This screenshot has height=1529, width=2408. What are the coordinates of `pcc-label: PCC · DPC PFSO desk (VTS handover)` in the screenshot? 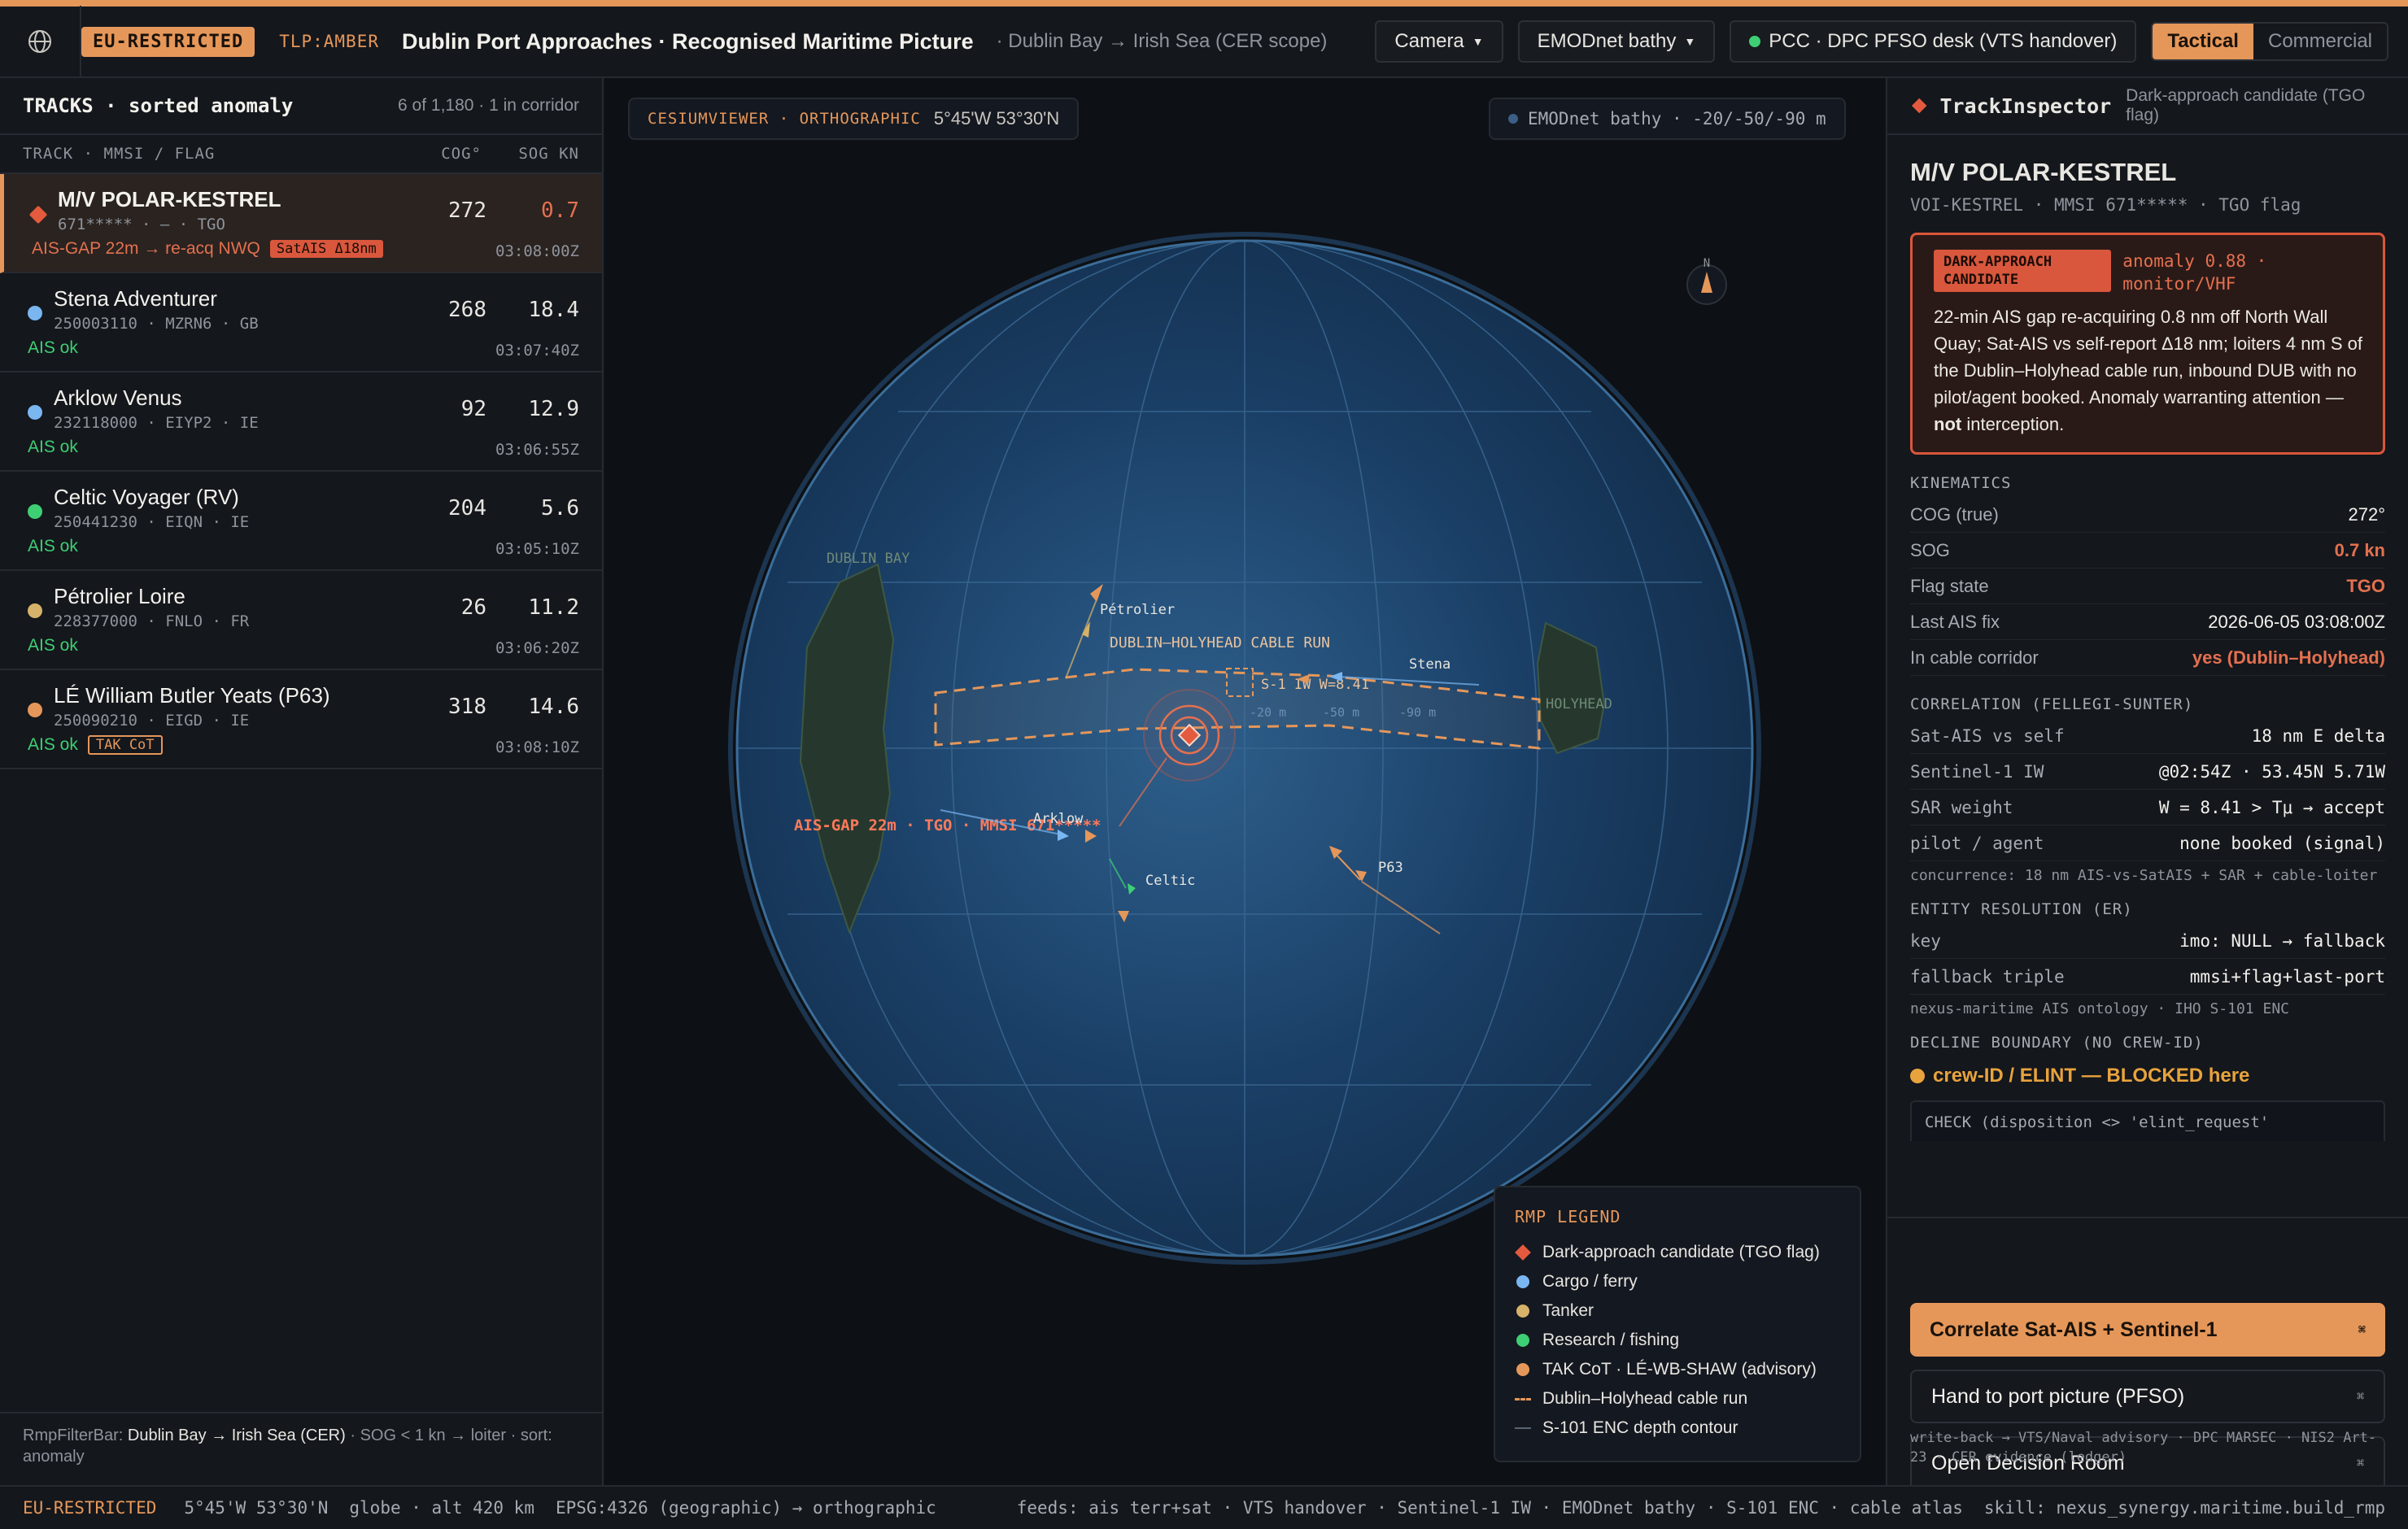 It's located at (1943, 41).